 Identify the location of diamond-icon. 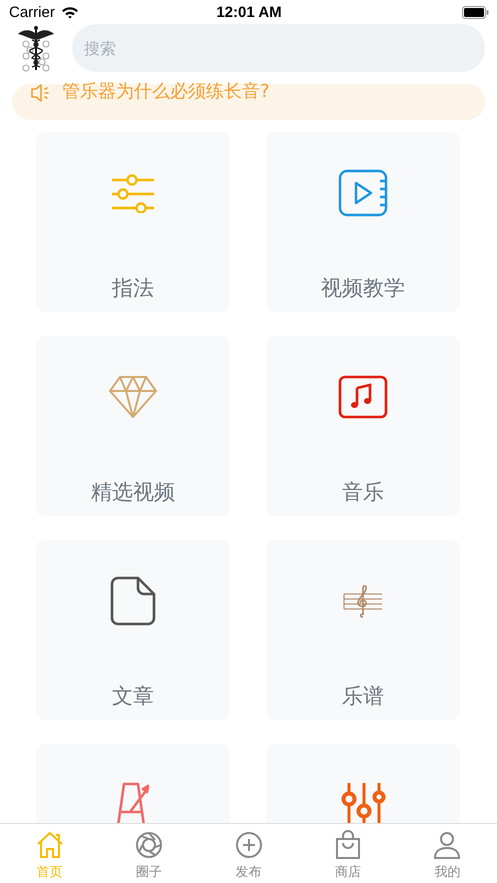
(133, 397).